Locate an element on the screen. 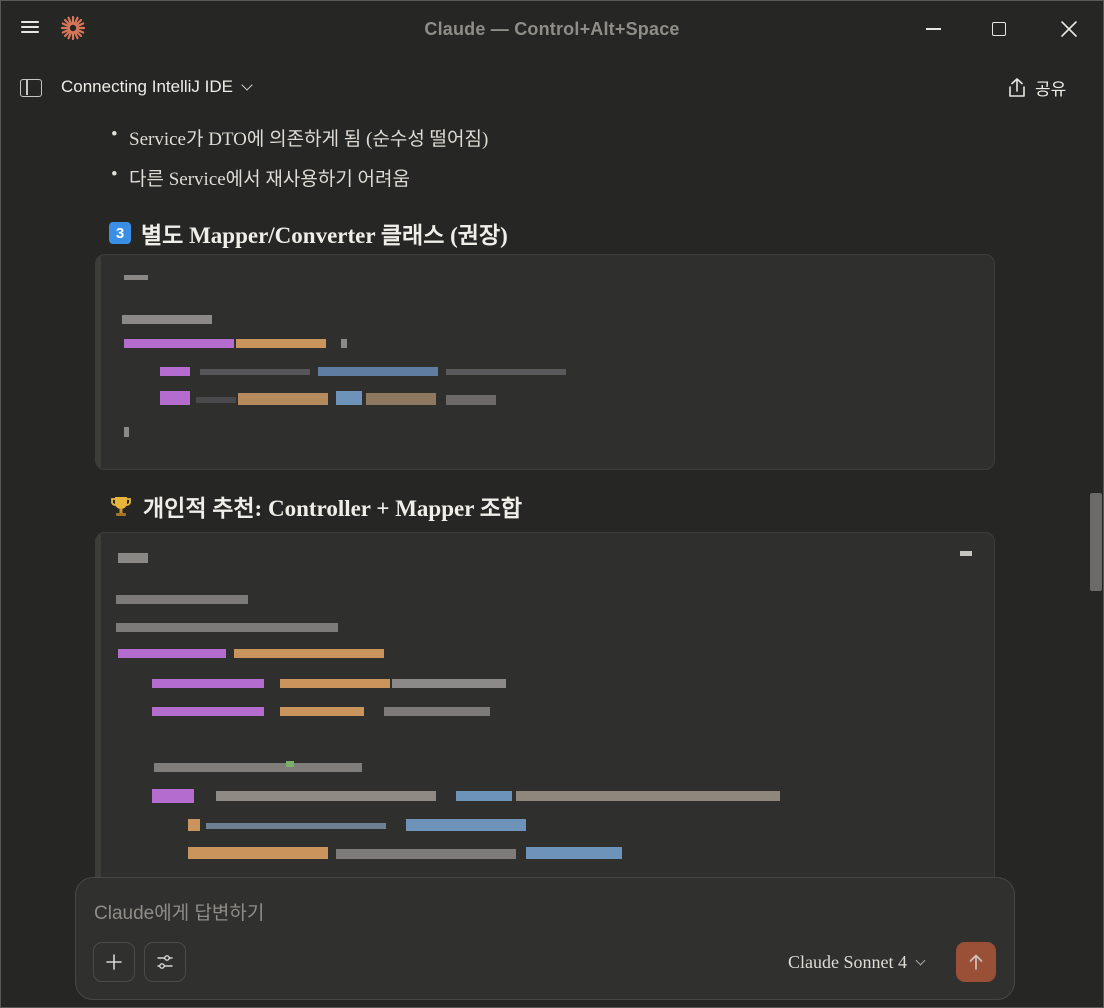 The image size is (1104, 1008). plus-icon is located at coordinates (114, 962).